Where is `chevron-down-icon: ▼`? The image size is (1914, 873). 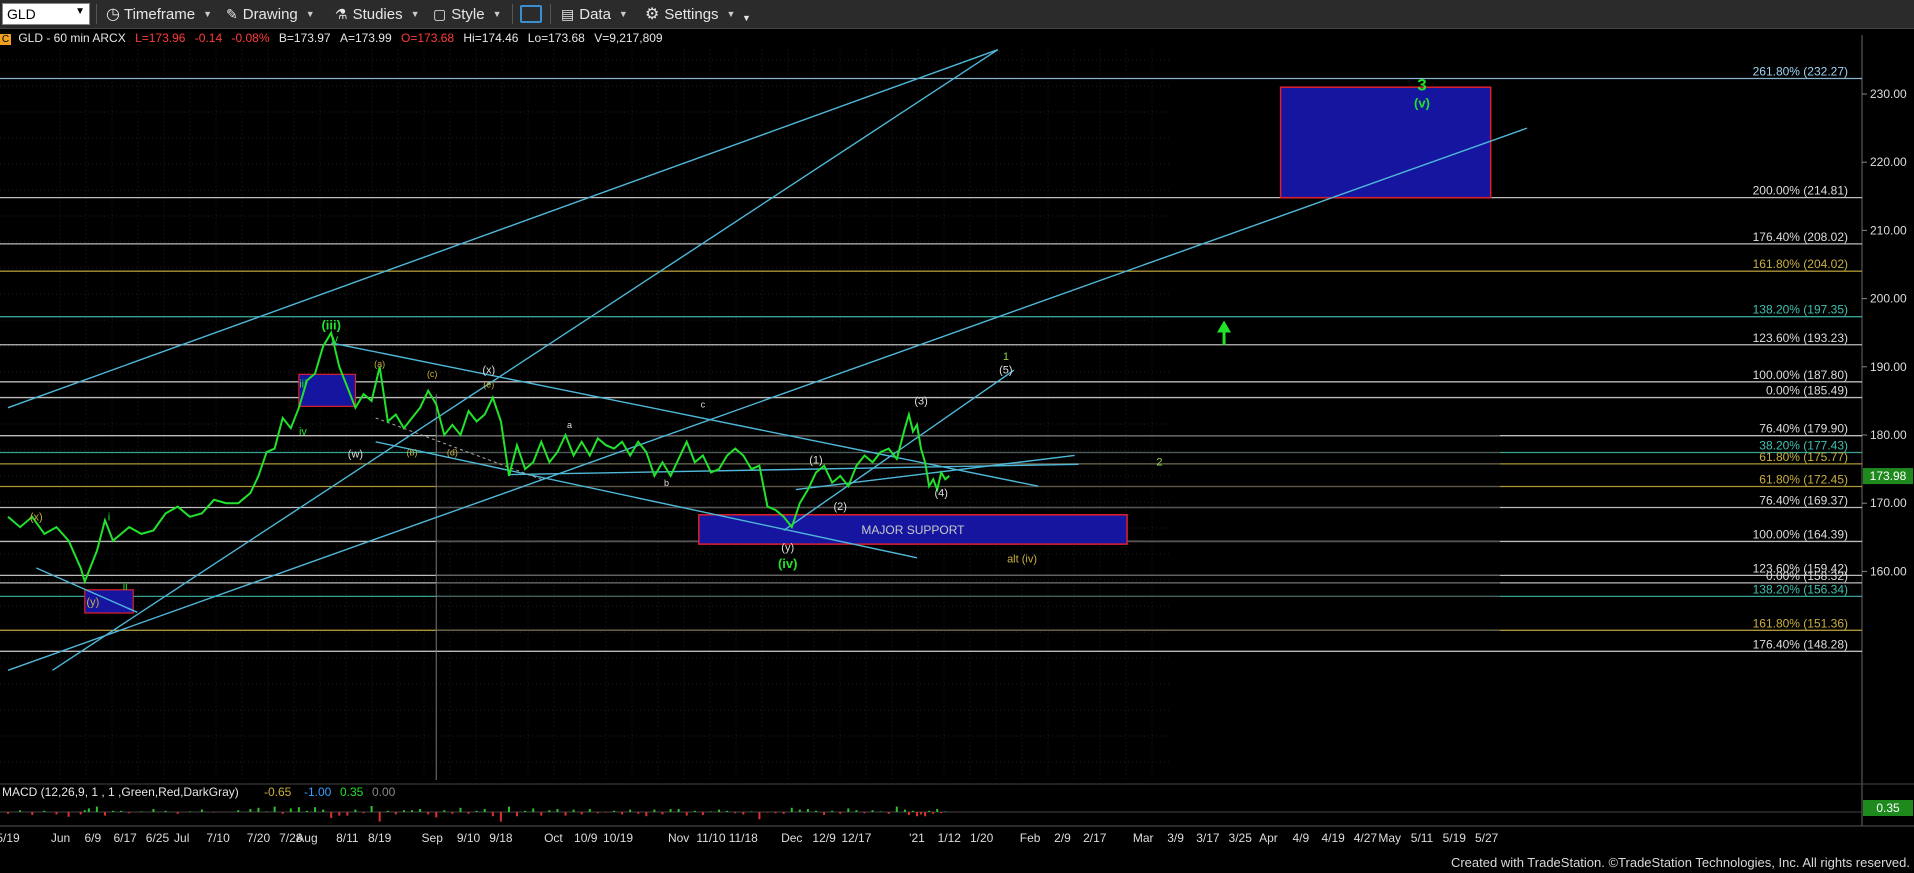 chevron-down-icon: ▼ is located at coordinates (80, 11).